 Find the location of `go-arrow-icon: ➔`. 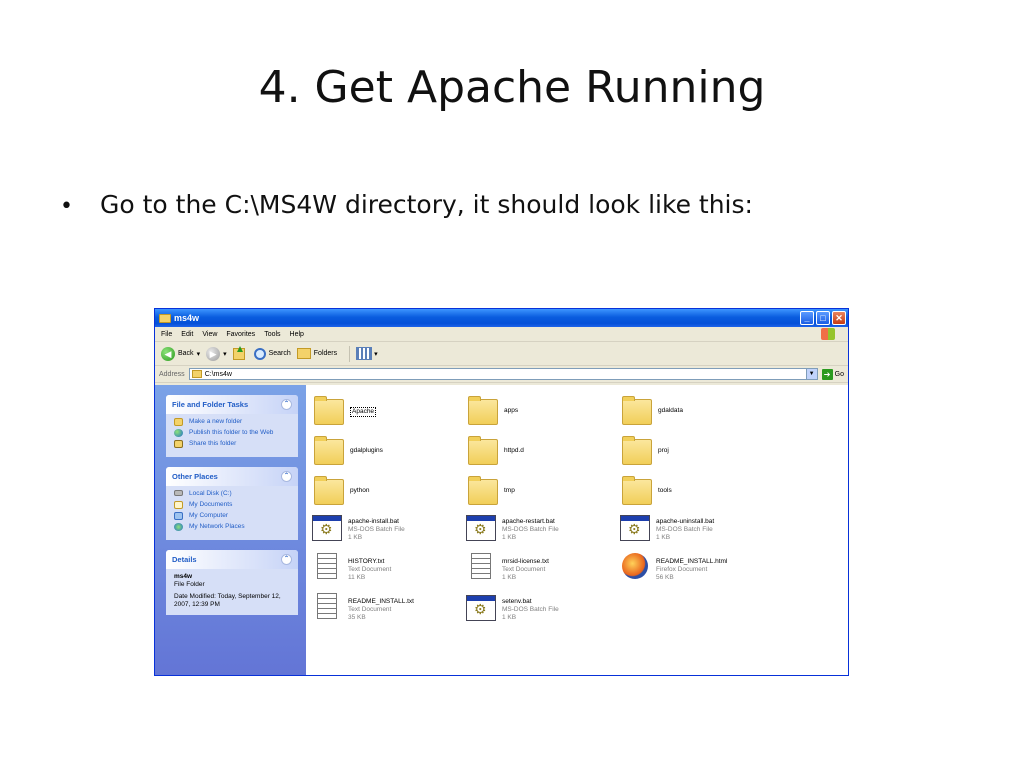

go-arrow-icon: ➔ is located at coordinates (827, 374).